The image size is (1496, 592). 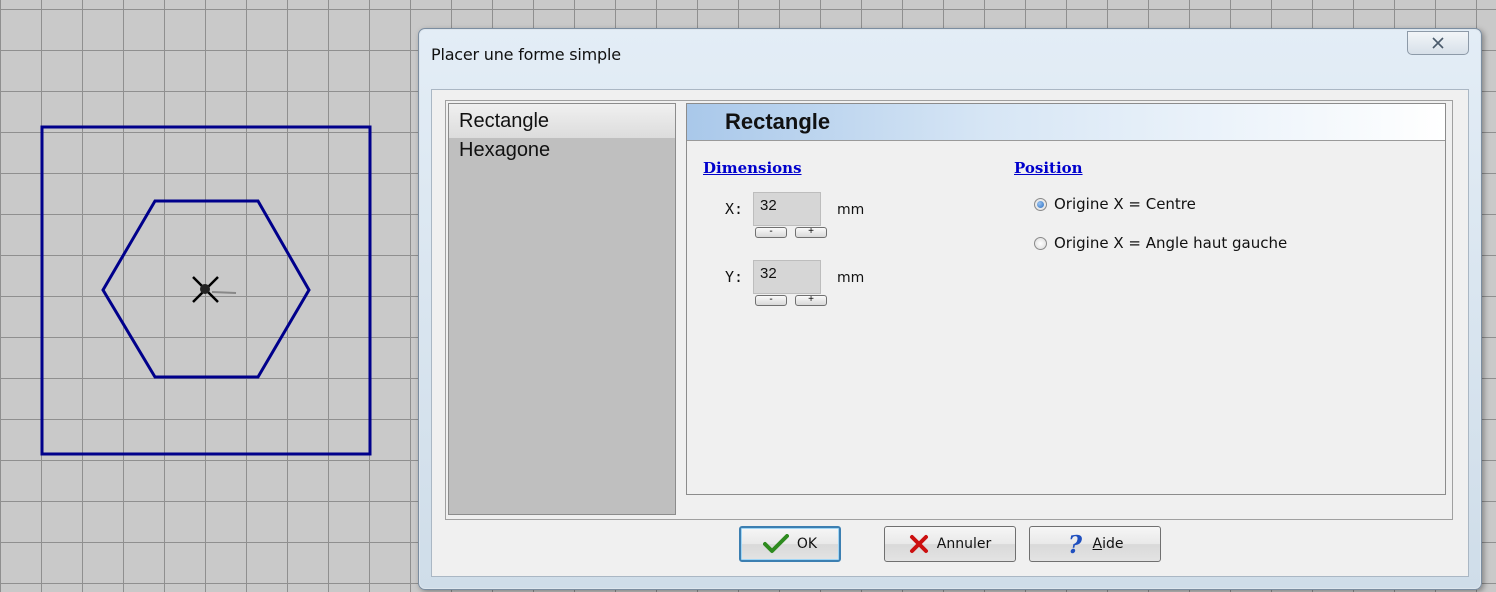 What do you see at coordinates (734, 277) in the screenshot?
I see `y-label: Y:` at bounding box center [734, 277].